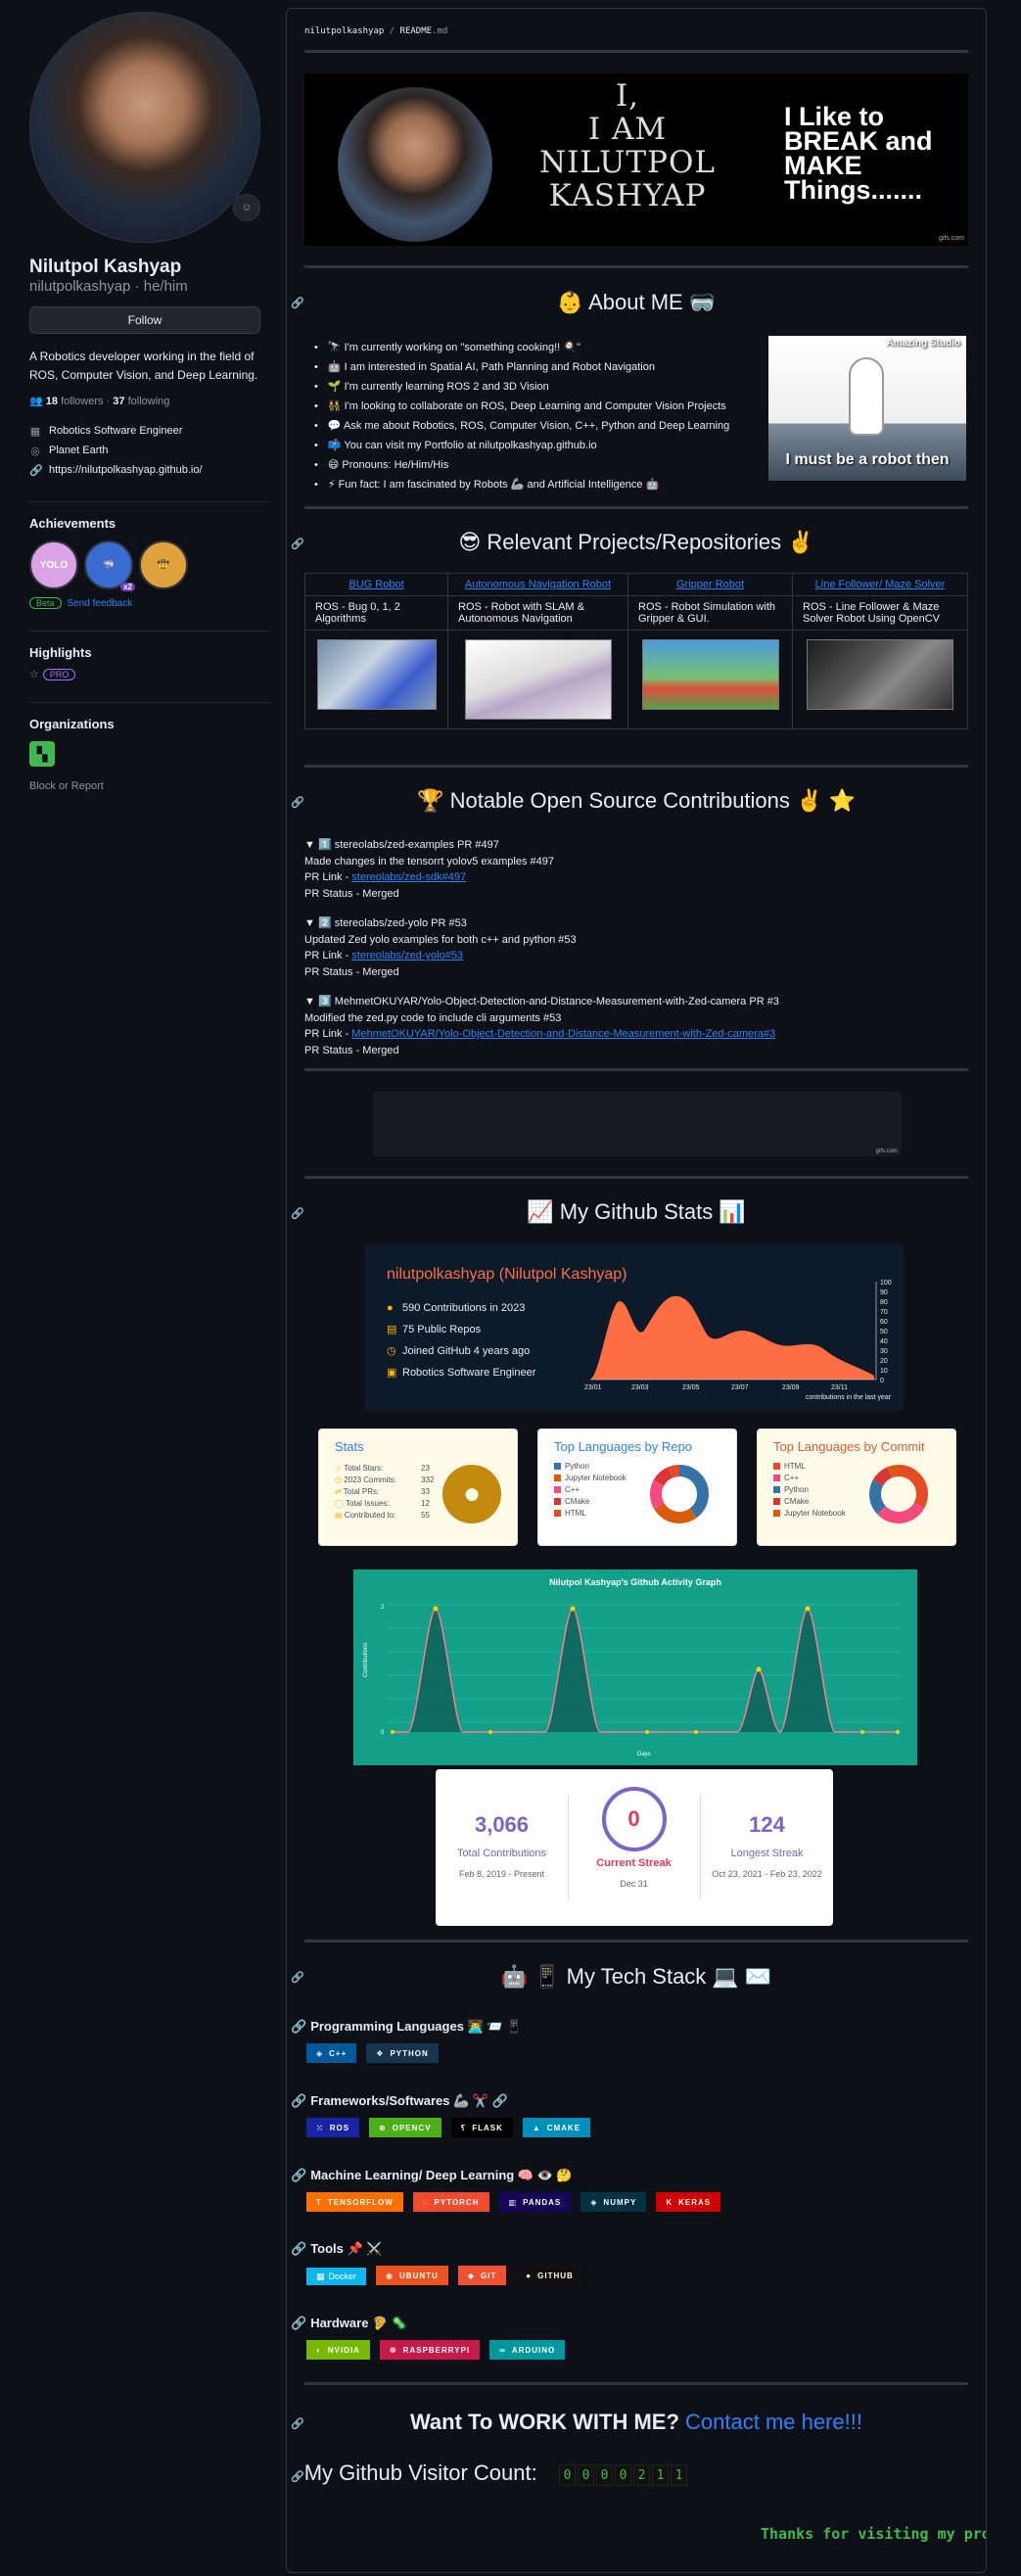 The width and height of the screenshot is (1021, 2576). What do you see at coordinates (106, 431) in the screenshot?
I see `vcard-job: ▦ Robotics Software Engineer` at bounding box center [106, 431].